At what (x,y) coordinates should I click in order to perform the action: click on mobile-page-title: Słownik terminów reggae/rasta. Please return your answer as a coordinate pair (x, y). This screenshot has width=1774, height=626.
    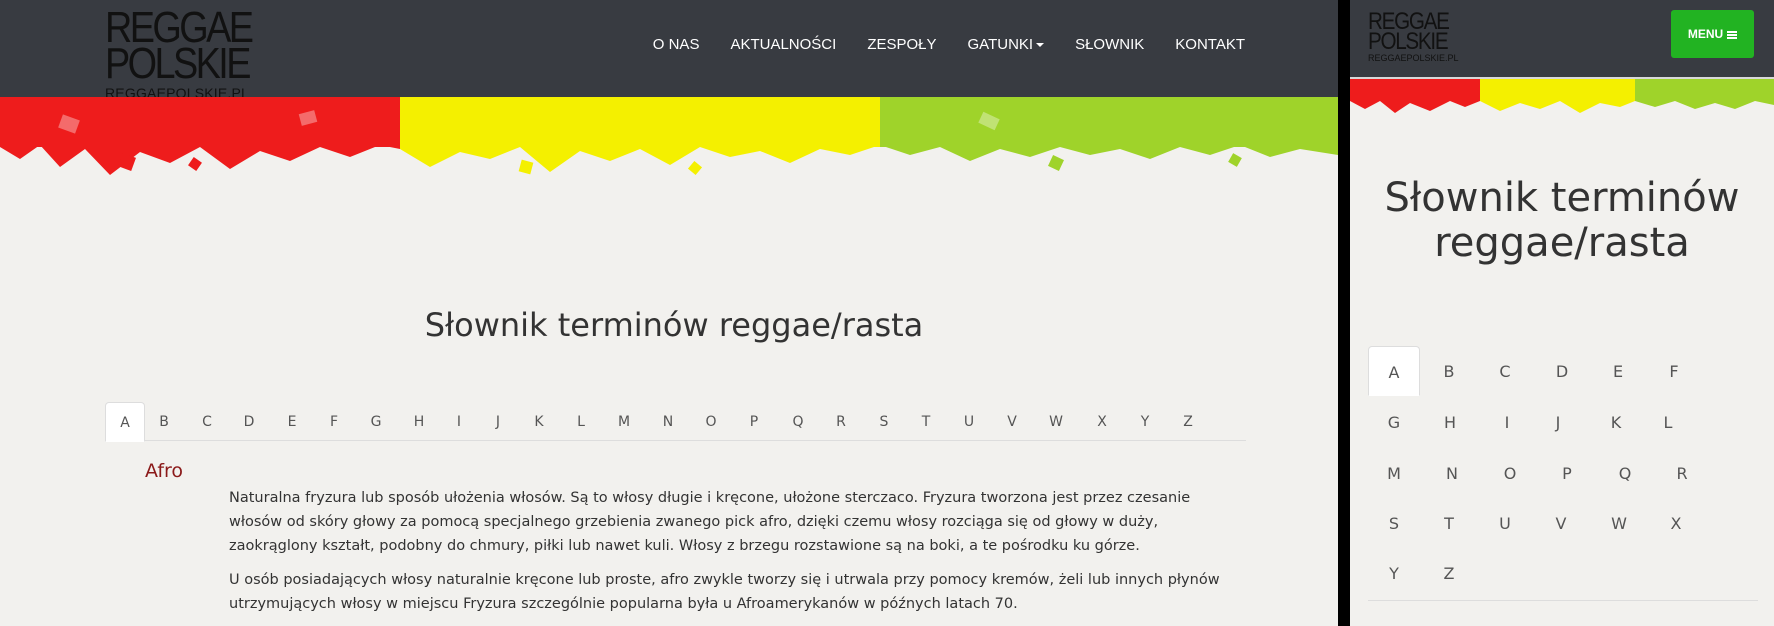
    Looking at the image, I should click on (1562, 221).